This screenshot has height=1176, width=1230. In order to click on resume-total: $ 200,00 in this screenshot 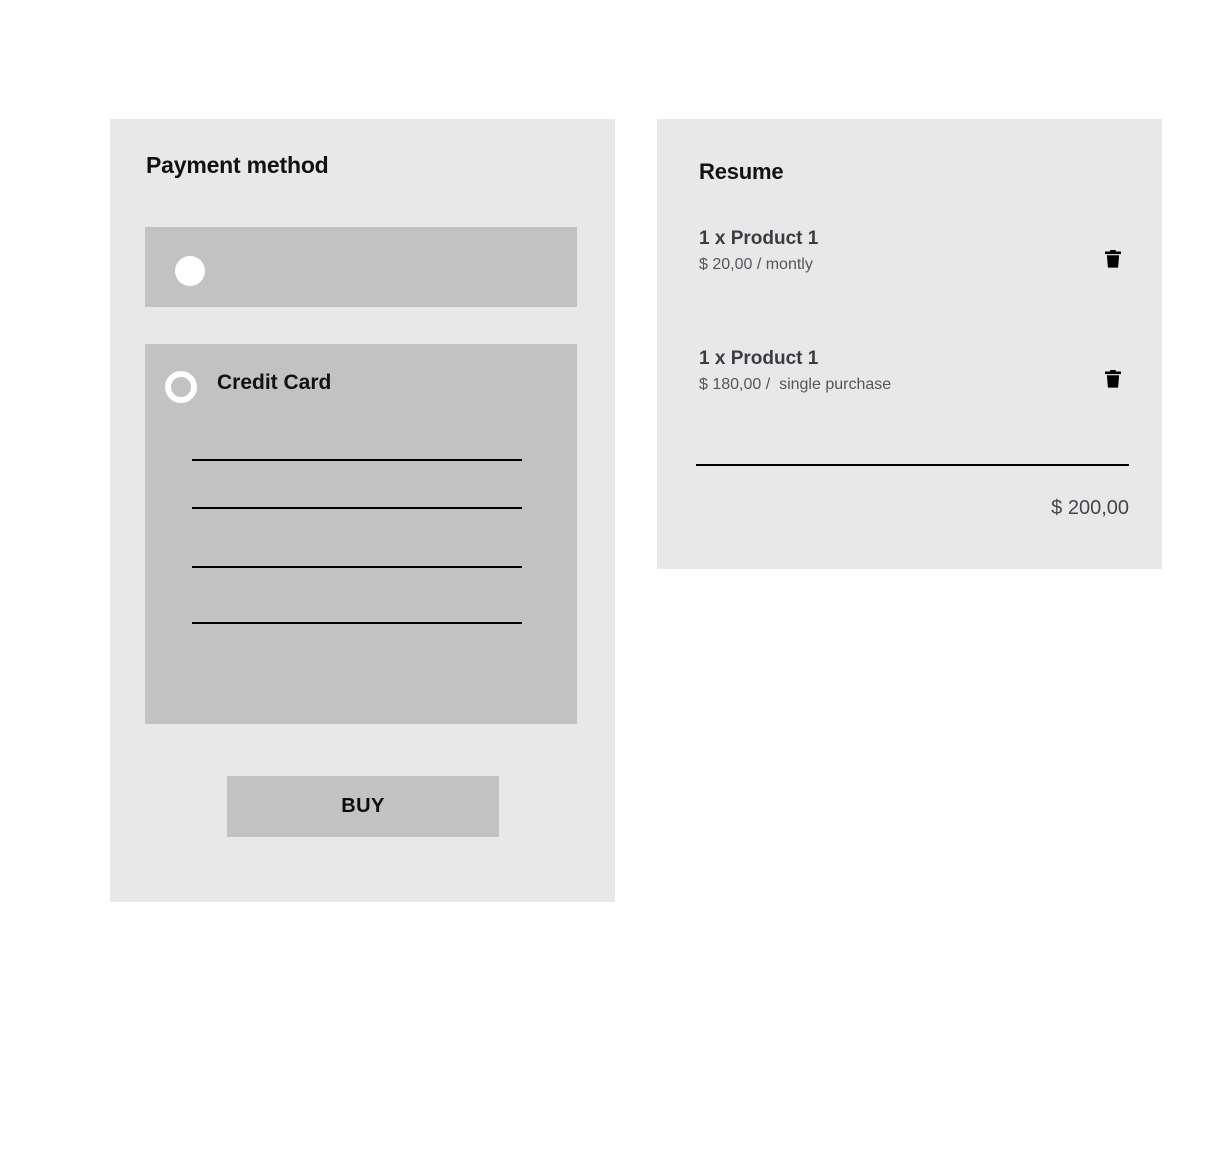, I will do `click(1090, 508)`.